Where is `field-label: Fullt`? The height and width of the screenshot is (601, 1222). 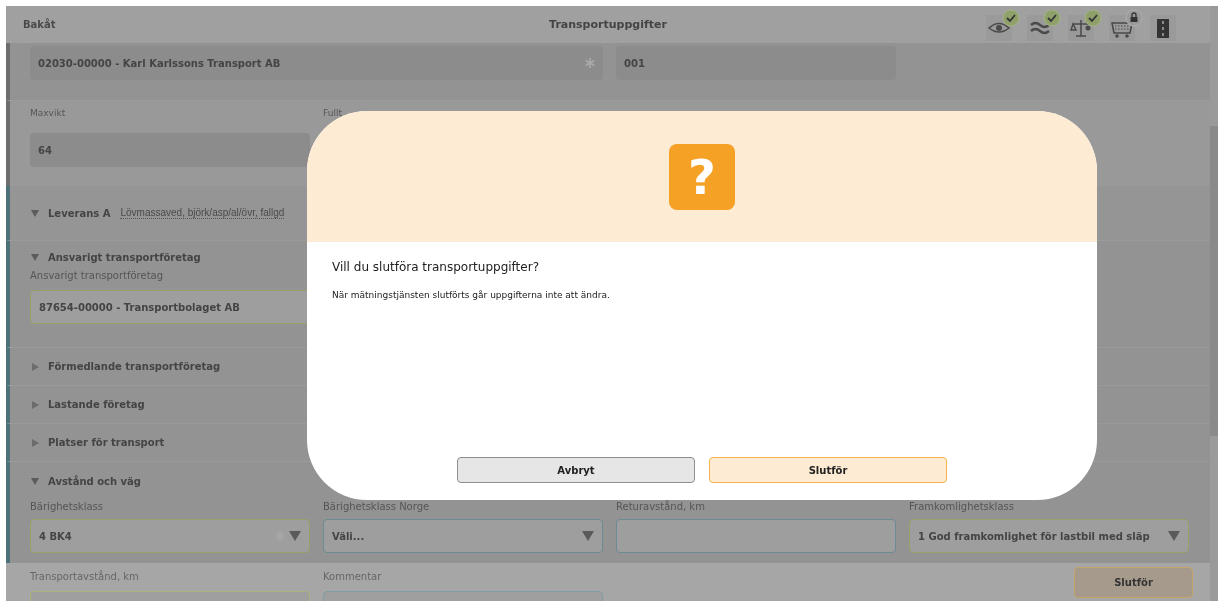
field-label: Fullt is located at coordinates (333, 113).